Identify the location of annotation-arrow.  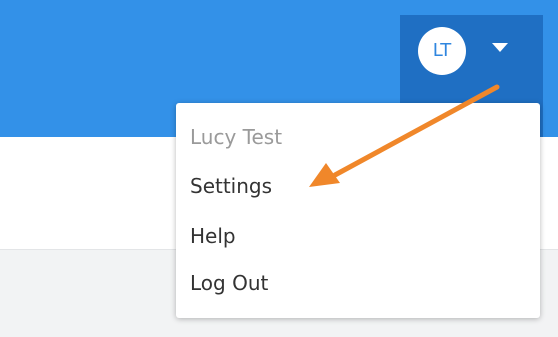
(404, 135).